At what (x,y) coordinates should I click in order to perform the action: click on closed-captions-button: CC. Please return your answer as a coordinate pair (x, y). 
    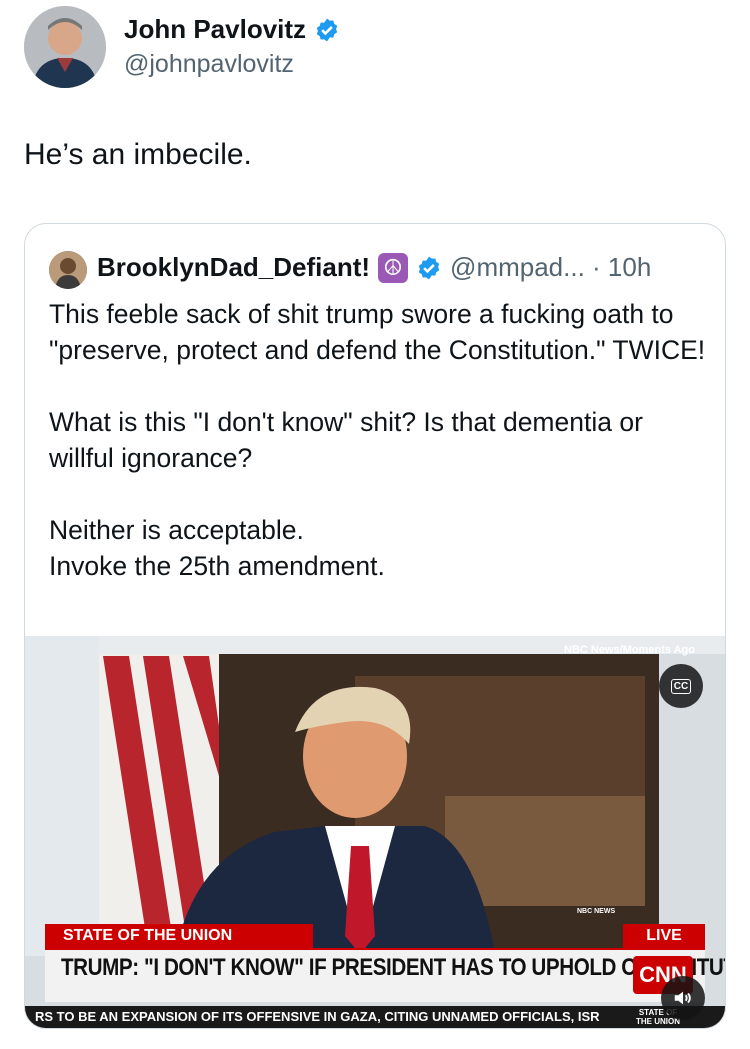
    Looking at the image, I should click on (681, 686).